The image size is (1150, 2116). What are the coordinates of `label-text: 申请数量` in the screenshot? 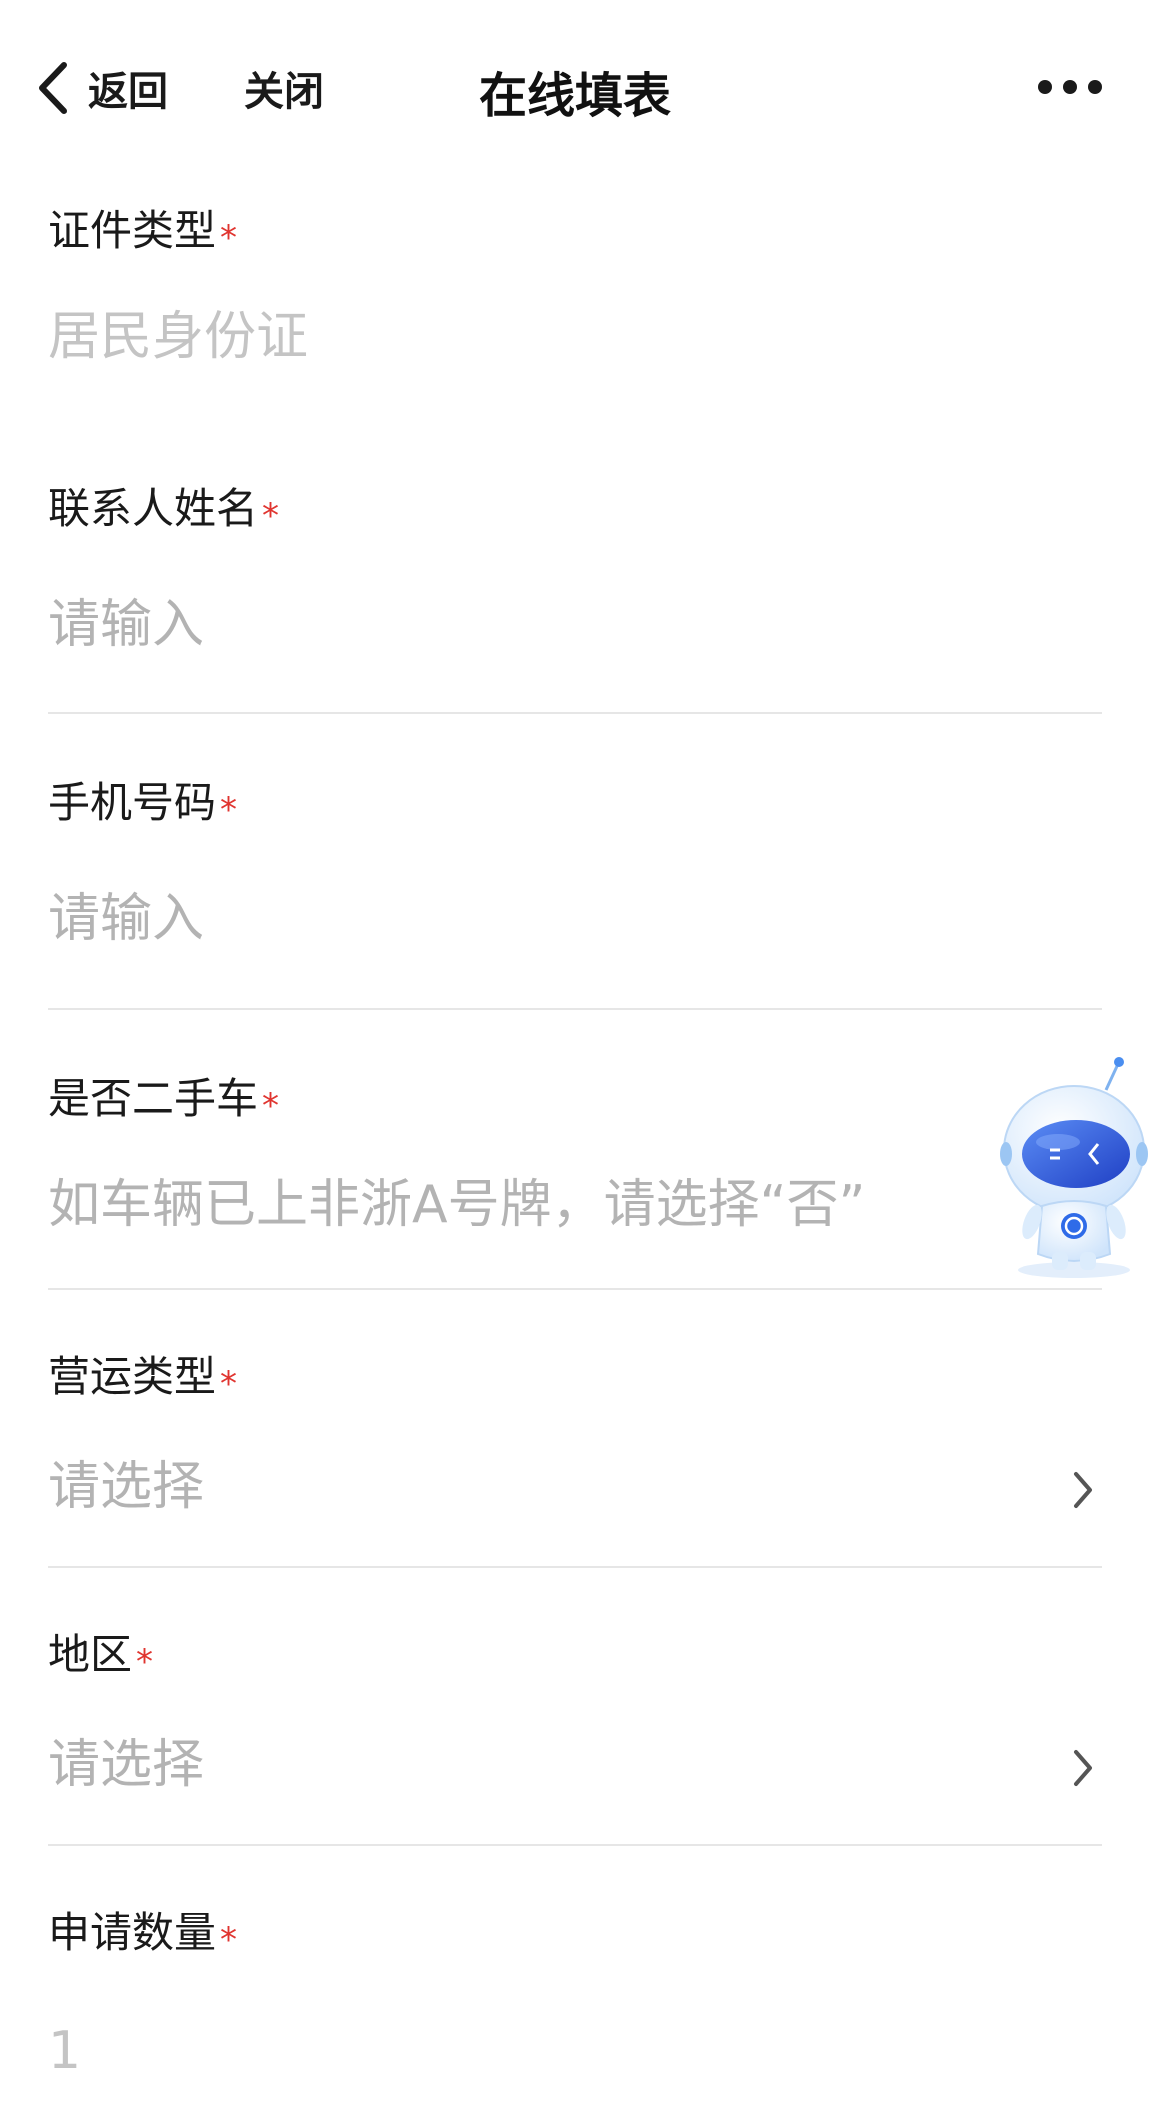 It's located at (132, 1932).